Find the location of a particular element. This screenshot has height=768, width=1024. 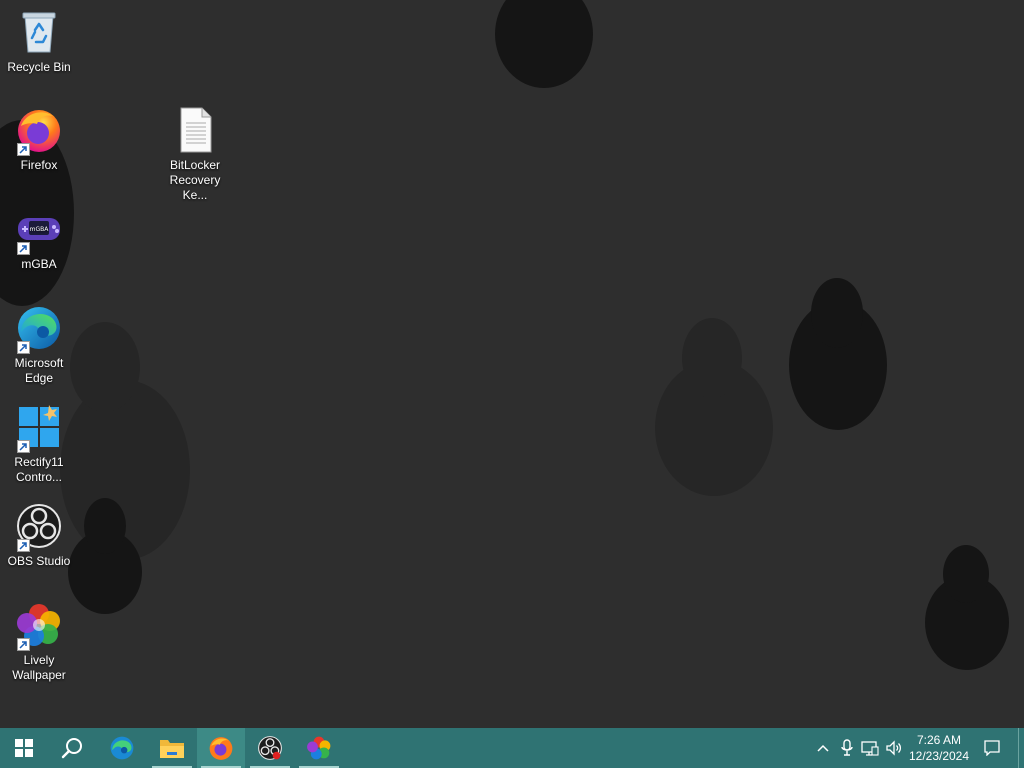

taskbar-lively-wallpaper is located at coordinates (319, 748).